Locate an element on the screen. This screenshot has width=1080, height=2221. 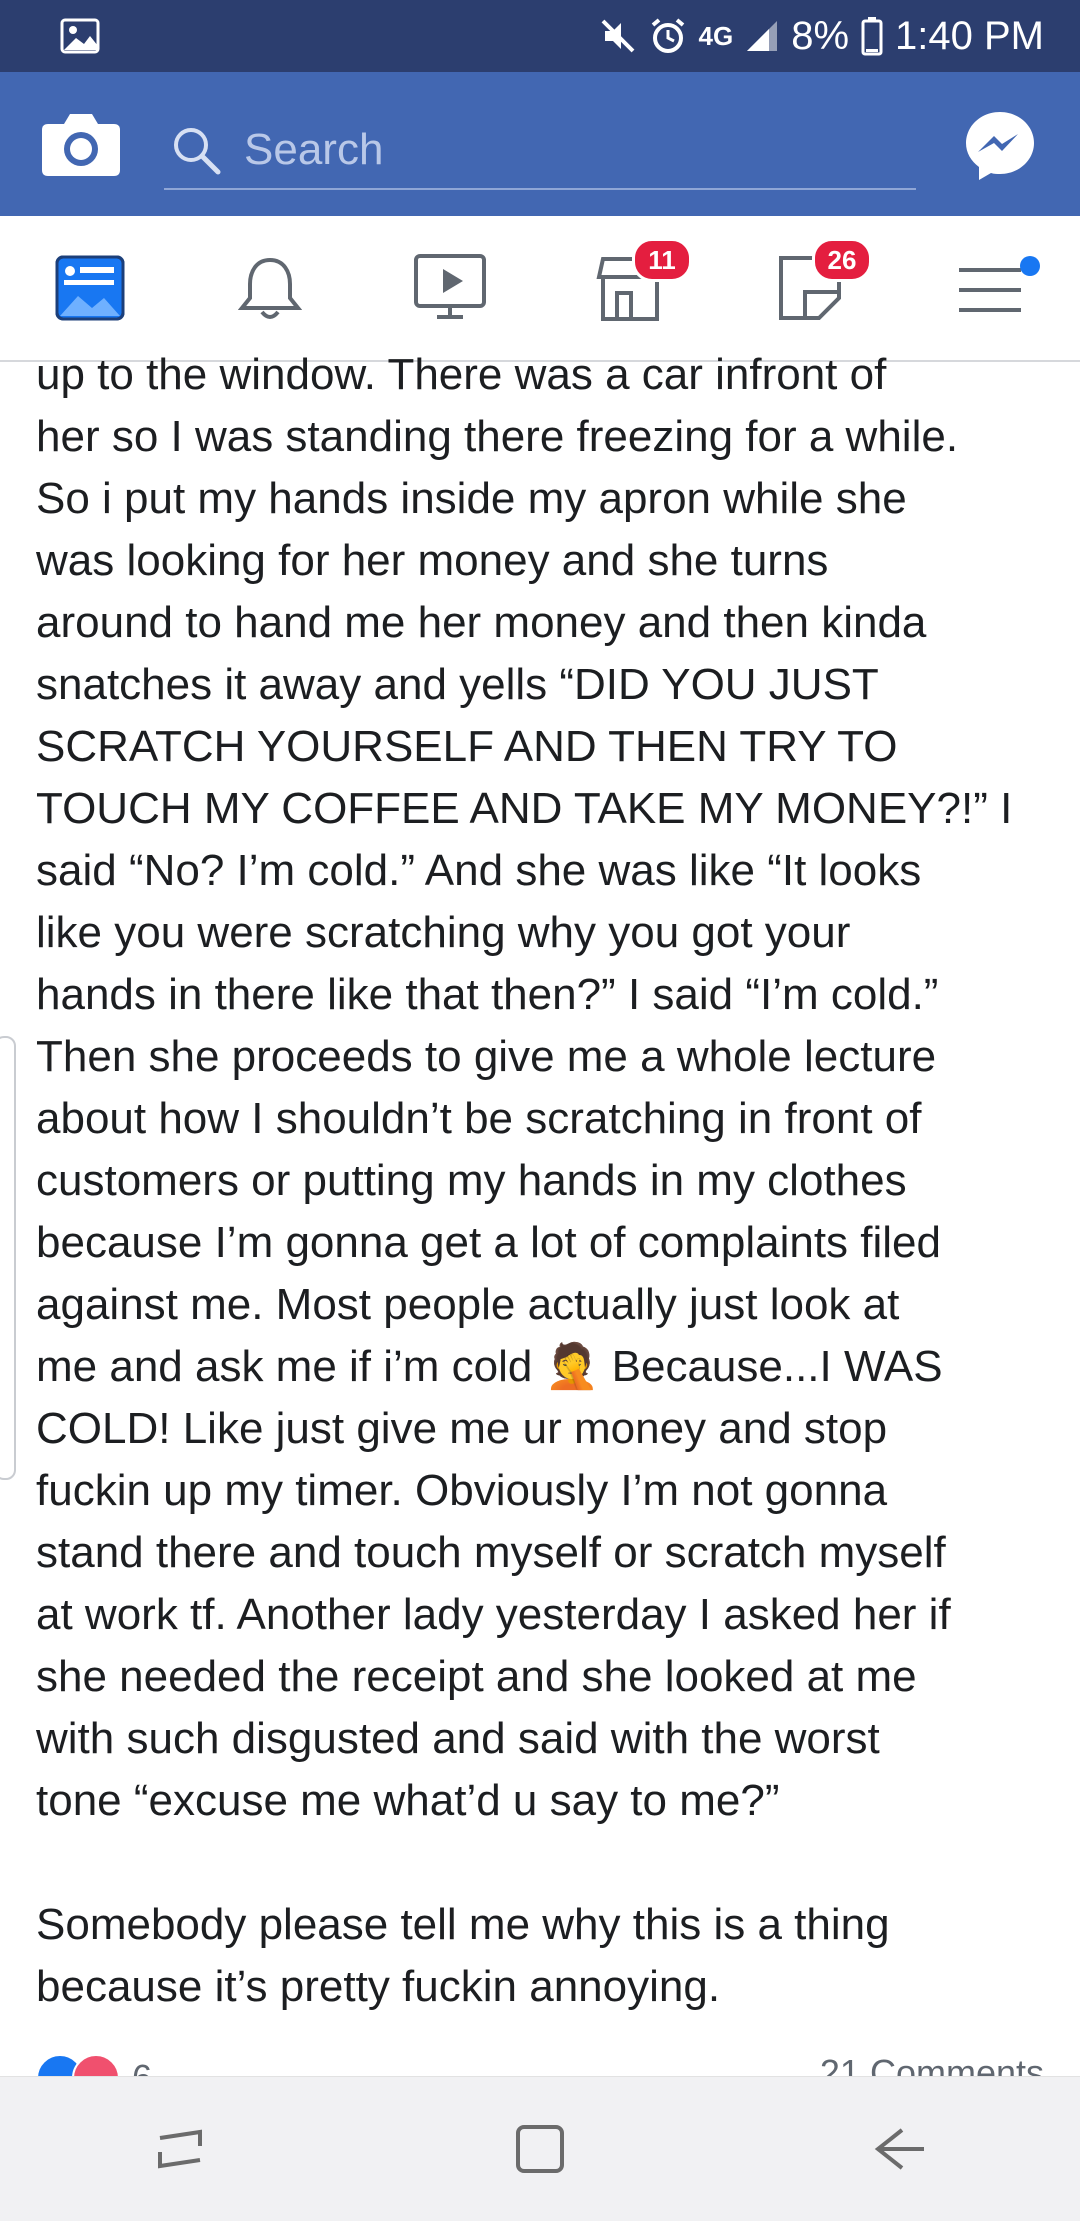
news-feed-icon is located at coordinates (90, 288).